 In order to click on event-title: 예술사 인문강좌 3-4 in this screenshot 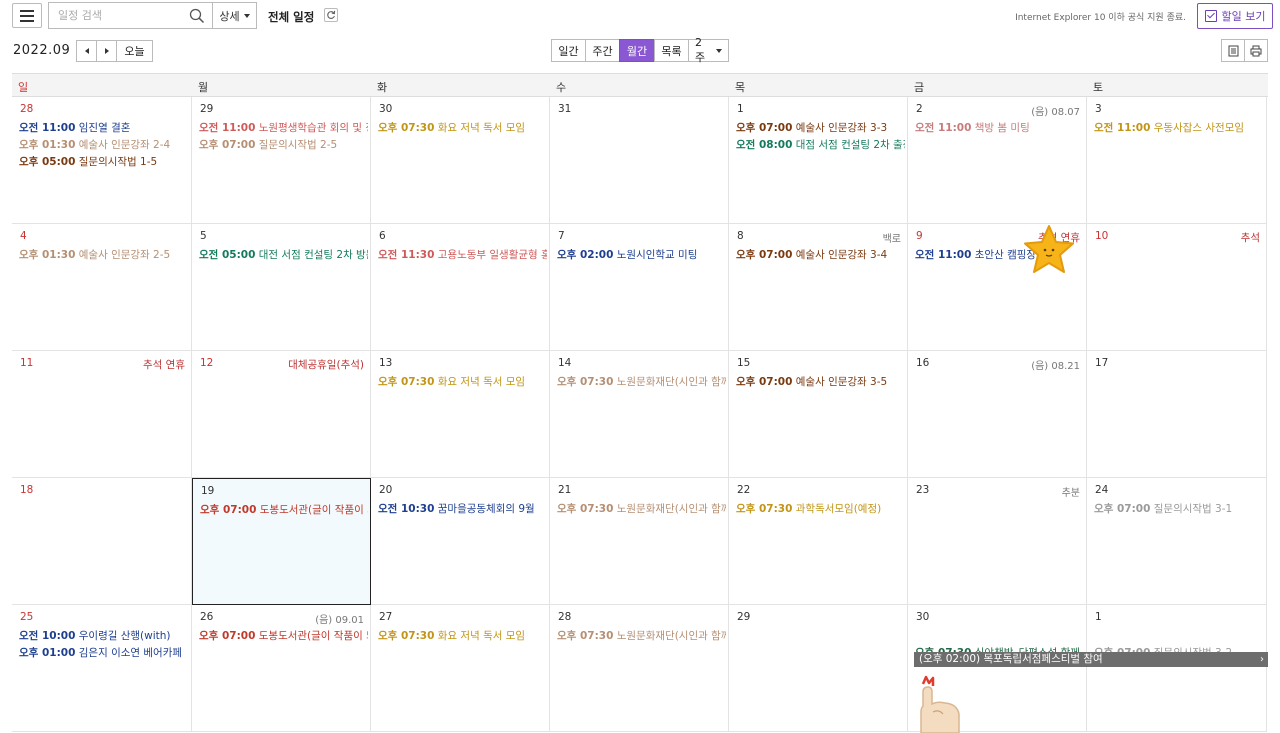, I will do `click(841, 255)`.